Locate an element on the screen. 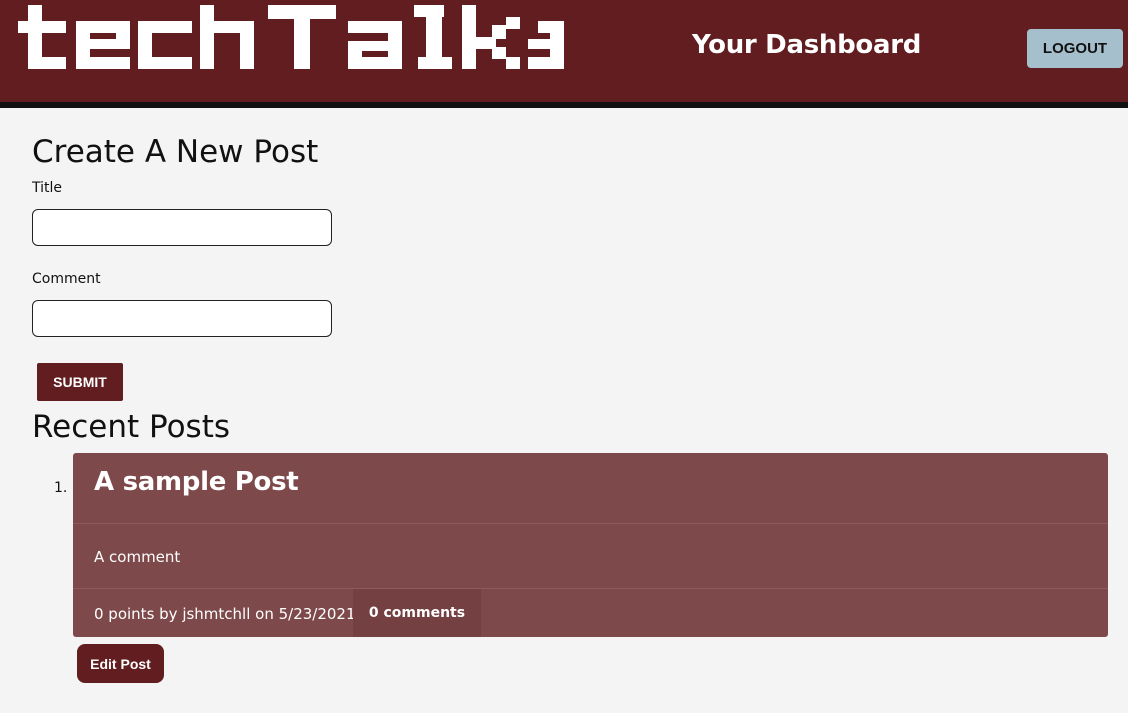  comment-label: Comment is located at coordinates (66, 279).